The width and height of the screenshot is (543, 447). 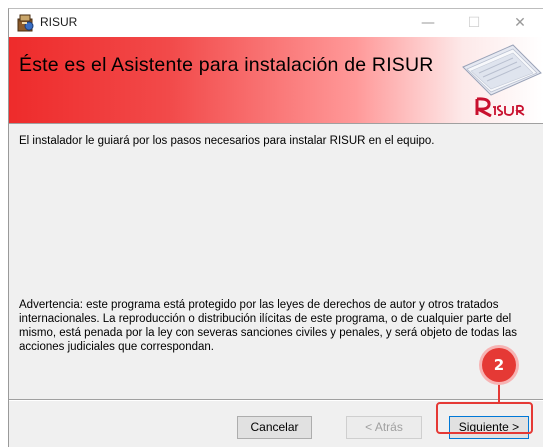 What do you see at coordinates (500, 80) in the screenshot?
I see `risur-logo` at bounding box center [500, 80].